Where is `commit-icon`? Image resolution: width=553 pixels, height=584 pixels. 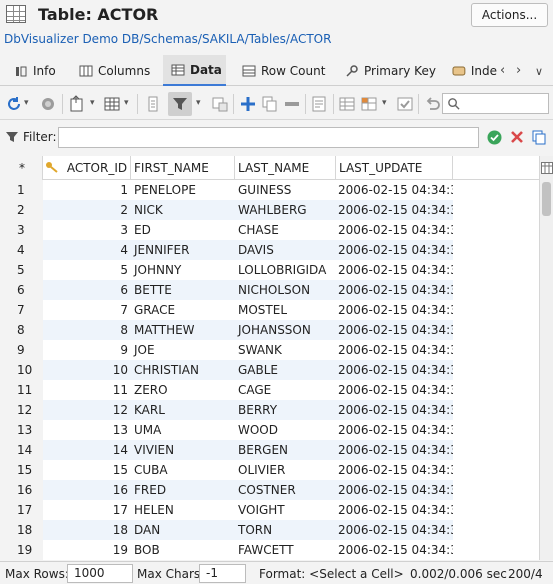
commit-icon is located at coordinates (405, 104).